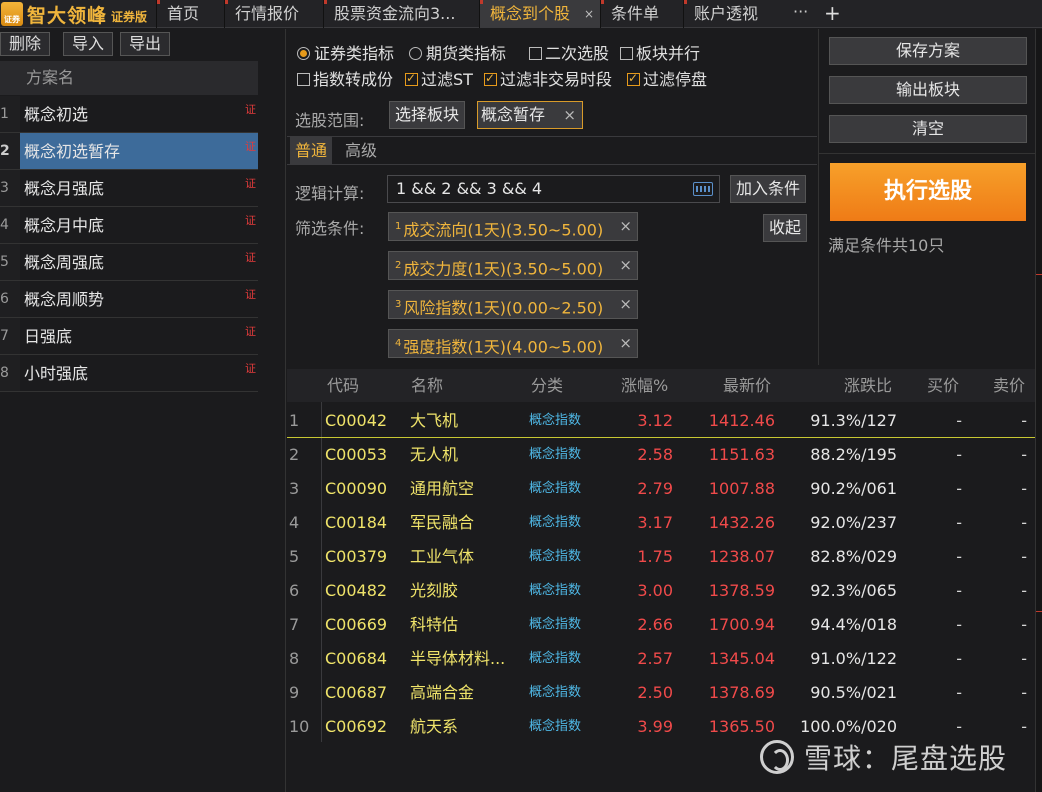 This screenshot has height=792, width=1042. I want to click on stock-name: 光刻胶, so click(434, 590).